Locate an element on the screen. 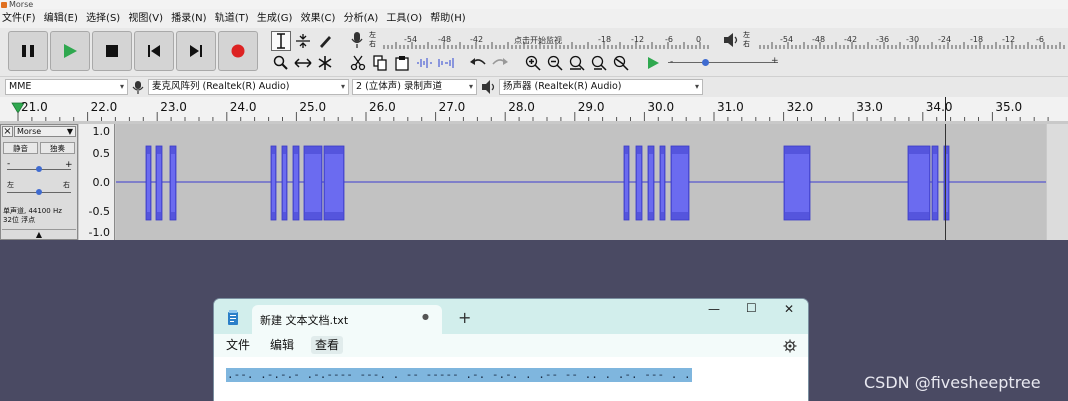 This screenshot has height=401, width=1068. menu-select: 选择(S) is located at coordinates (103, 18).